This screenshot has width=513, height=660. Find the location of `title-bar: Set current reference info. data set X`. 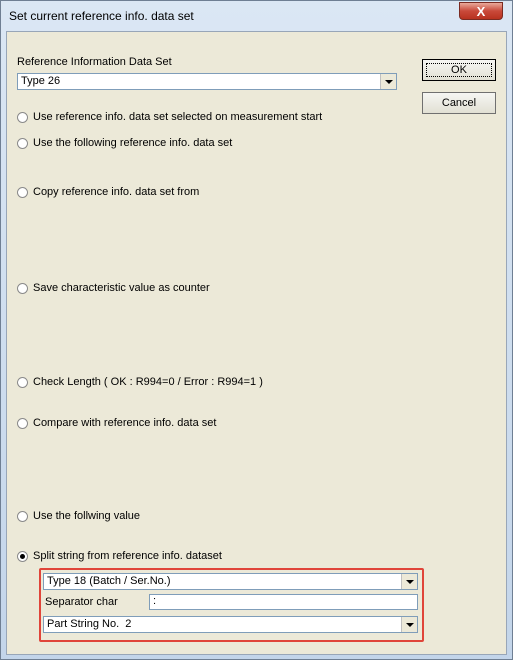

title-bar: Set current reference info. data set X is located at coordinates (256, 16).